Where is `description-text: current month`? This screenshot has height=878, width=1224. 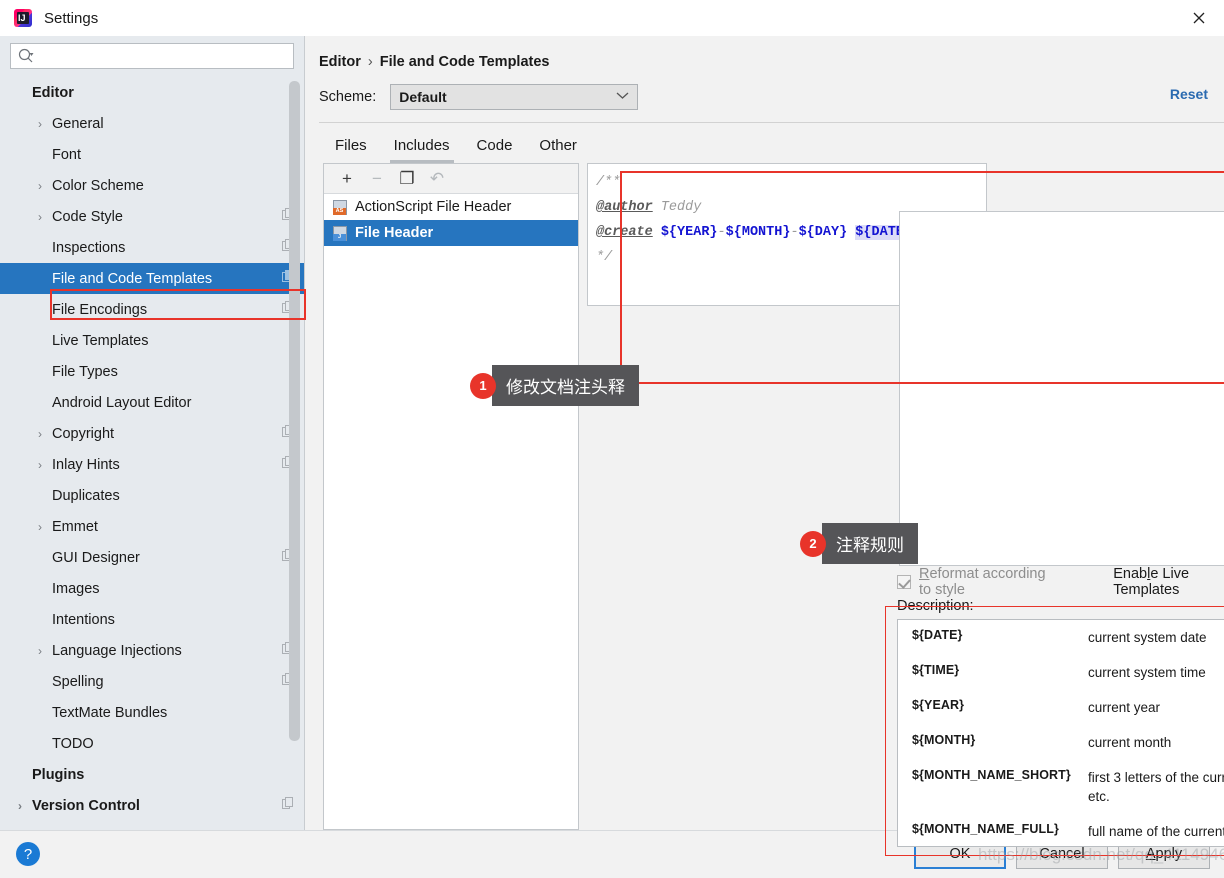 description-text: current month is located at coordinates (1130, 742).